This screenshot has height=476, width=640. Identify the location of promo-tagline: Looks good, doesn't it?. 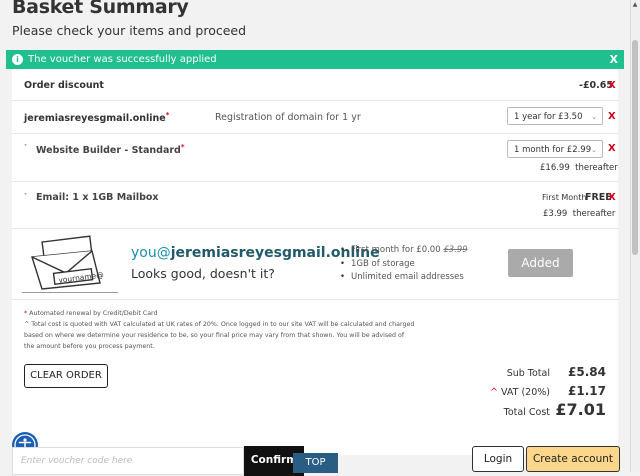
(203, 273).